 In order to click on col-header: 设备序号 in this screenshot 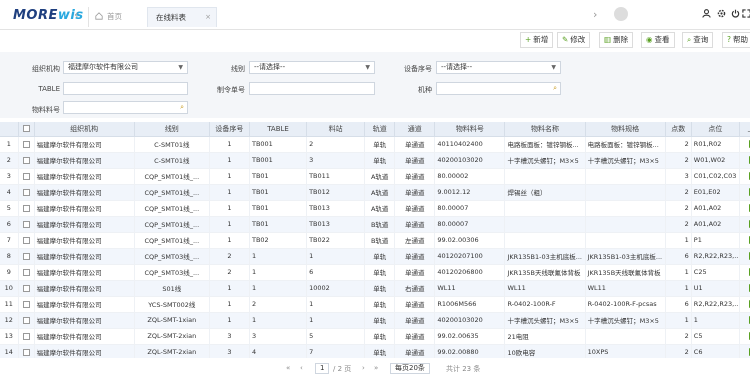, I will do `click(229, 129)`.